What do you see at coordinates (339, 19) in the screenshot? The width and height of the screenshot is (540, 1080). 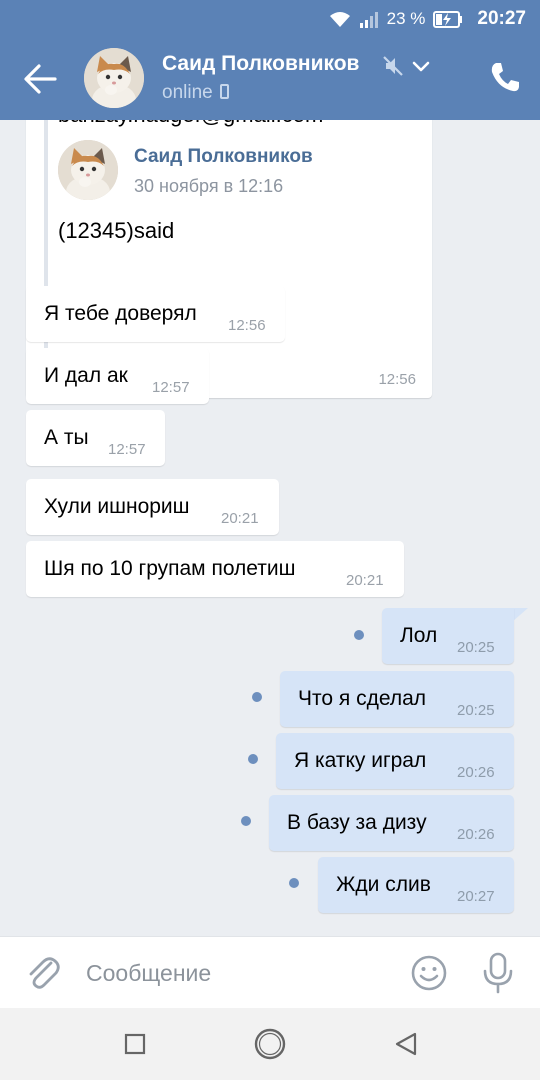 I see `wifi-icon` at bounding box center [339, 19].